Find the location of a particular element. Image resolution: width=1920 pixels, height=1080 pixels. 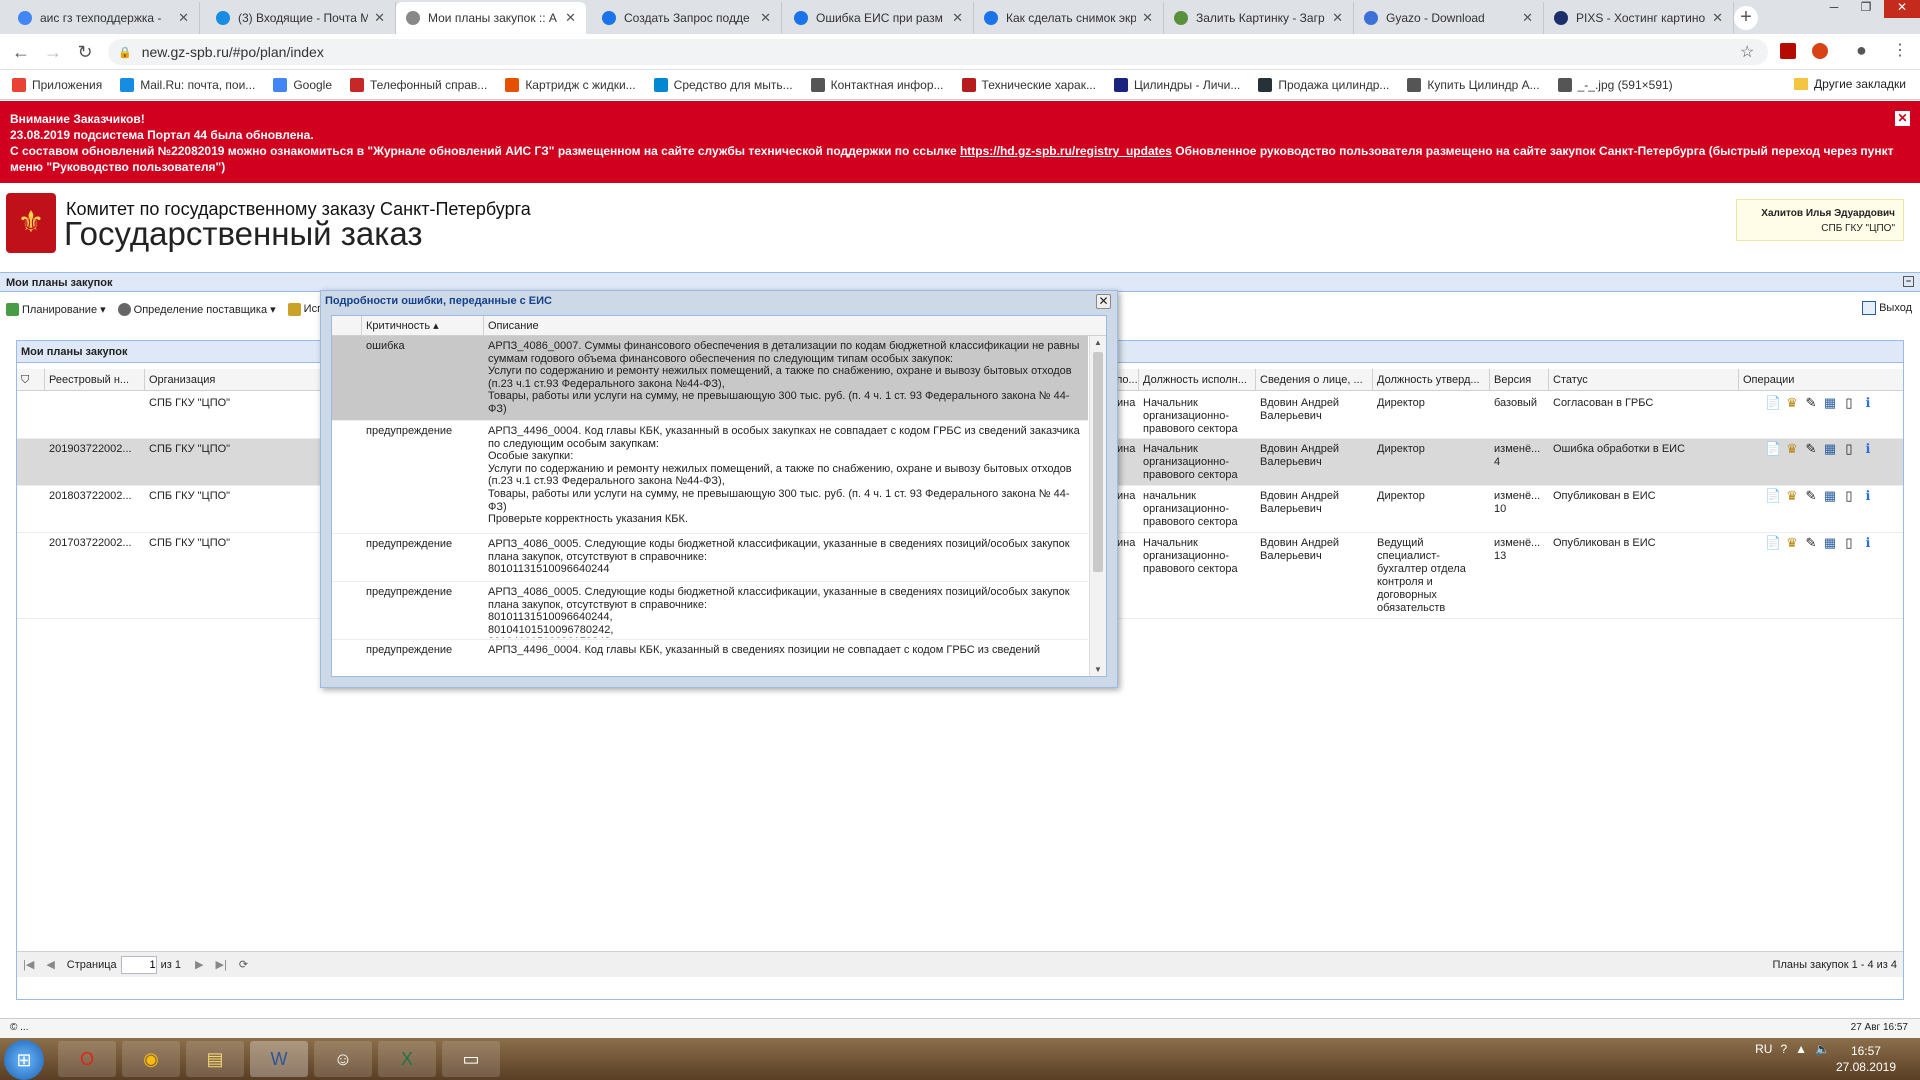

language-indicator: RU is located at coordinates (1763, 1049).